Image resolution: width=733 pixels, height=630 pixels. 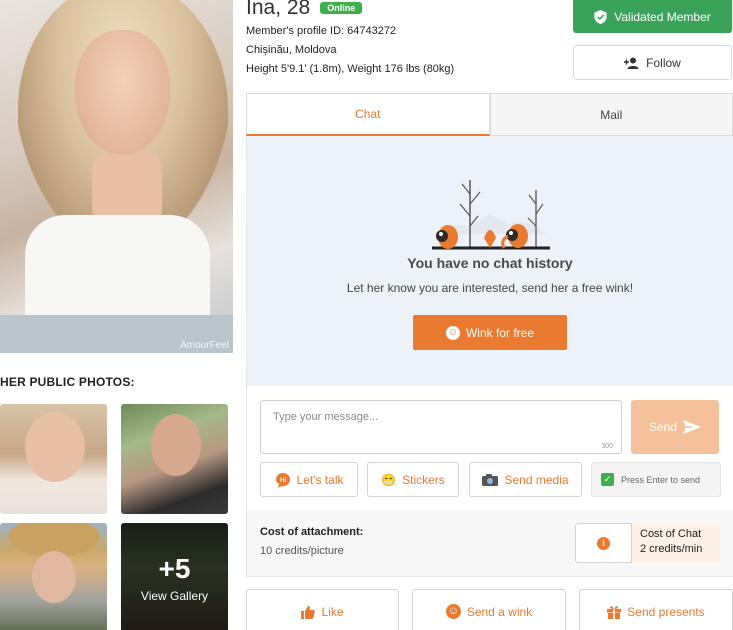 I want to click on info-icon: i, so click(x=603, y=543).